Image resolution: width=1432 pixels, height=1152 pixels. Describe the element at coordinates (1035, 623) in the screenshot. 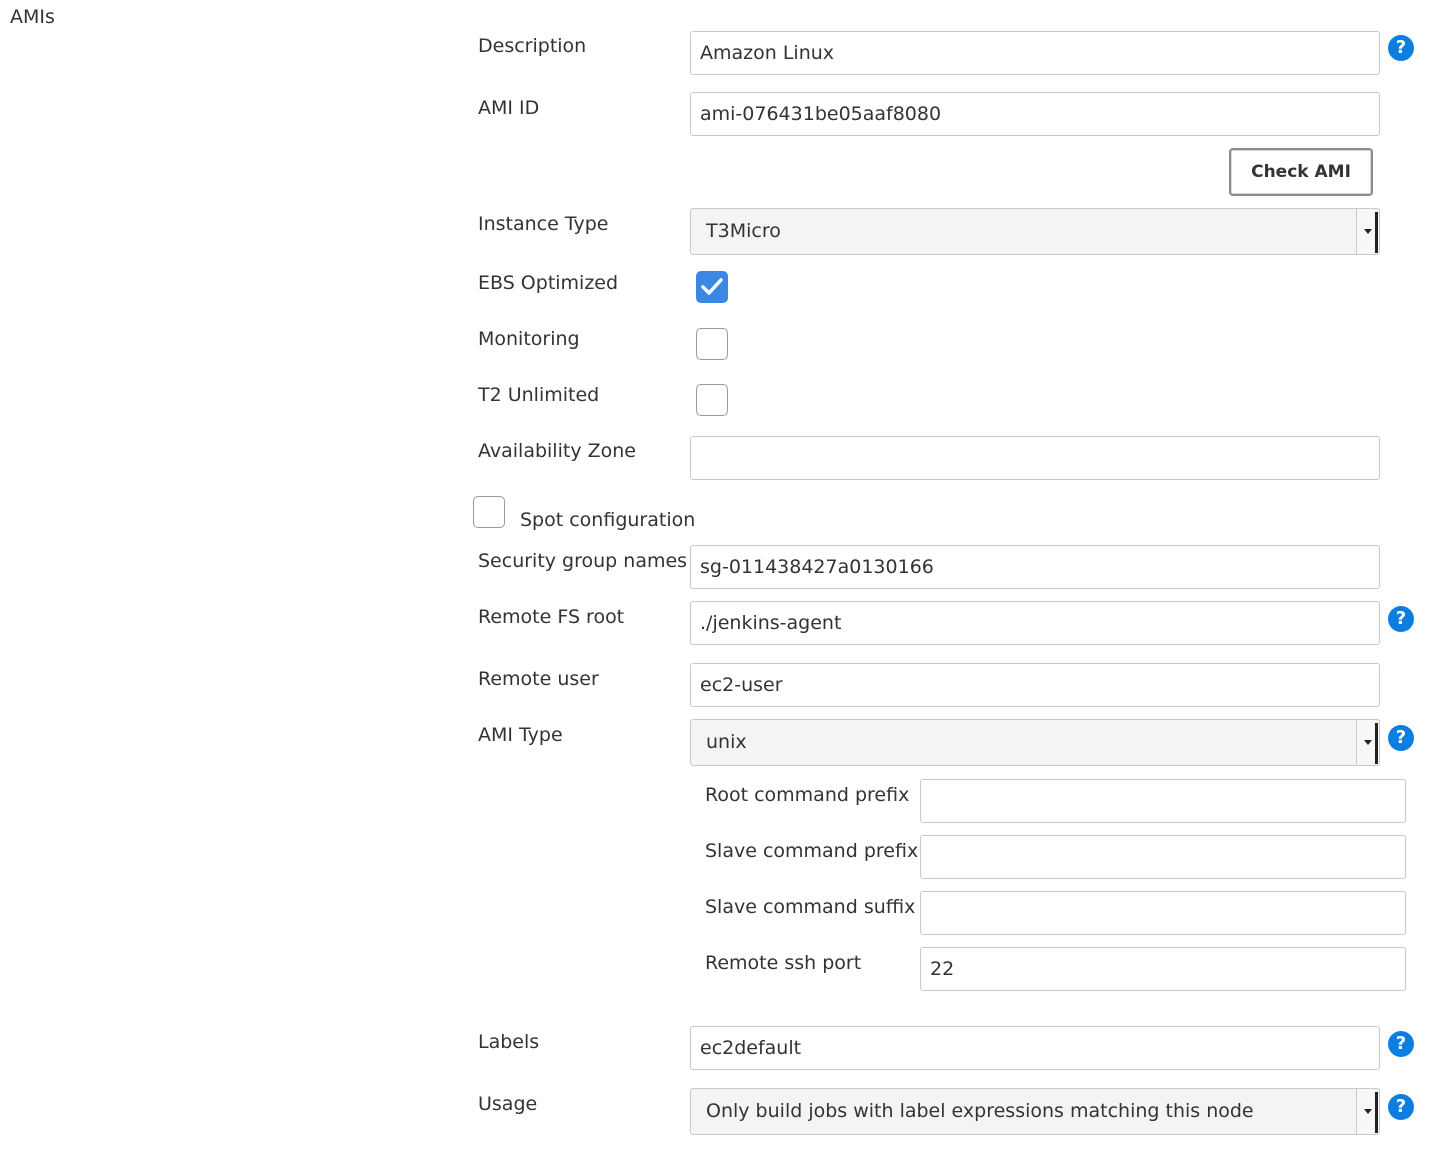

I see `remote-fs-root-input` at that location.